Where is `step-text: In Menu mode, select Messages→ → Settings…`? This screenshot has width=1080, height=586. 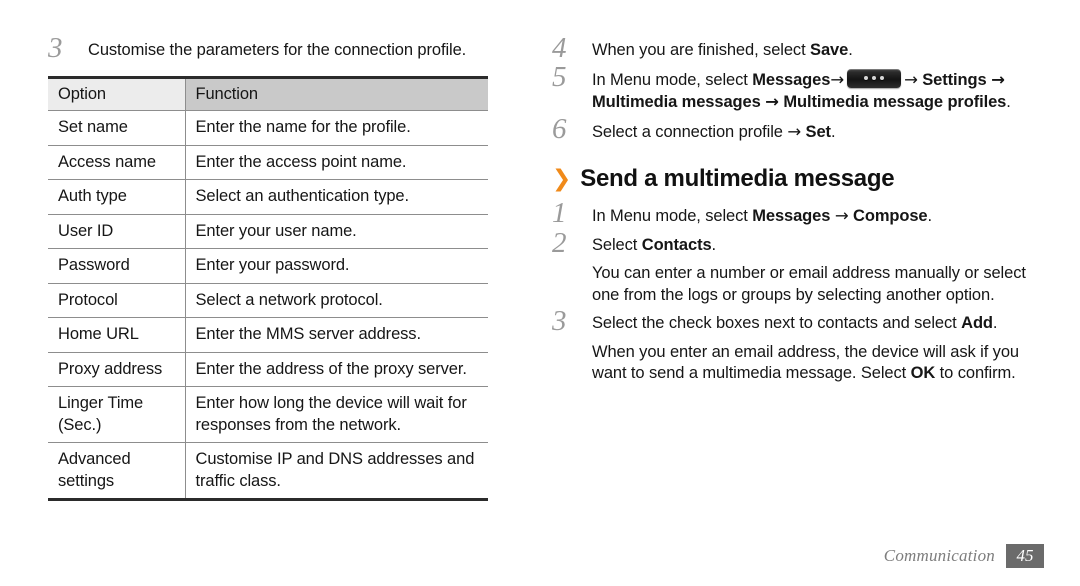 step-text: In Menu mode, select Messages→ → Settings… is located at coordinates (801, 89).